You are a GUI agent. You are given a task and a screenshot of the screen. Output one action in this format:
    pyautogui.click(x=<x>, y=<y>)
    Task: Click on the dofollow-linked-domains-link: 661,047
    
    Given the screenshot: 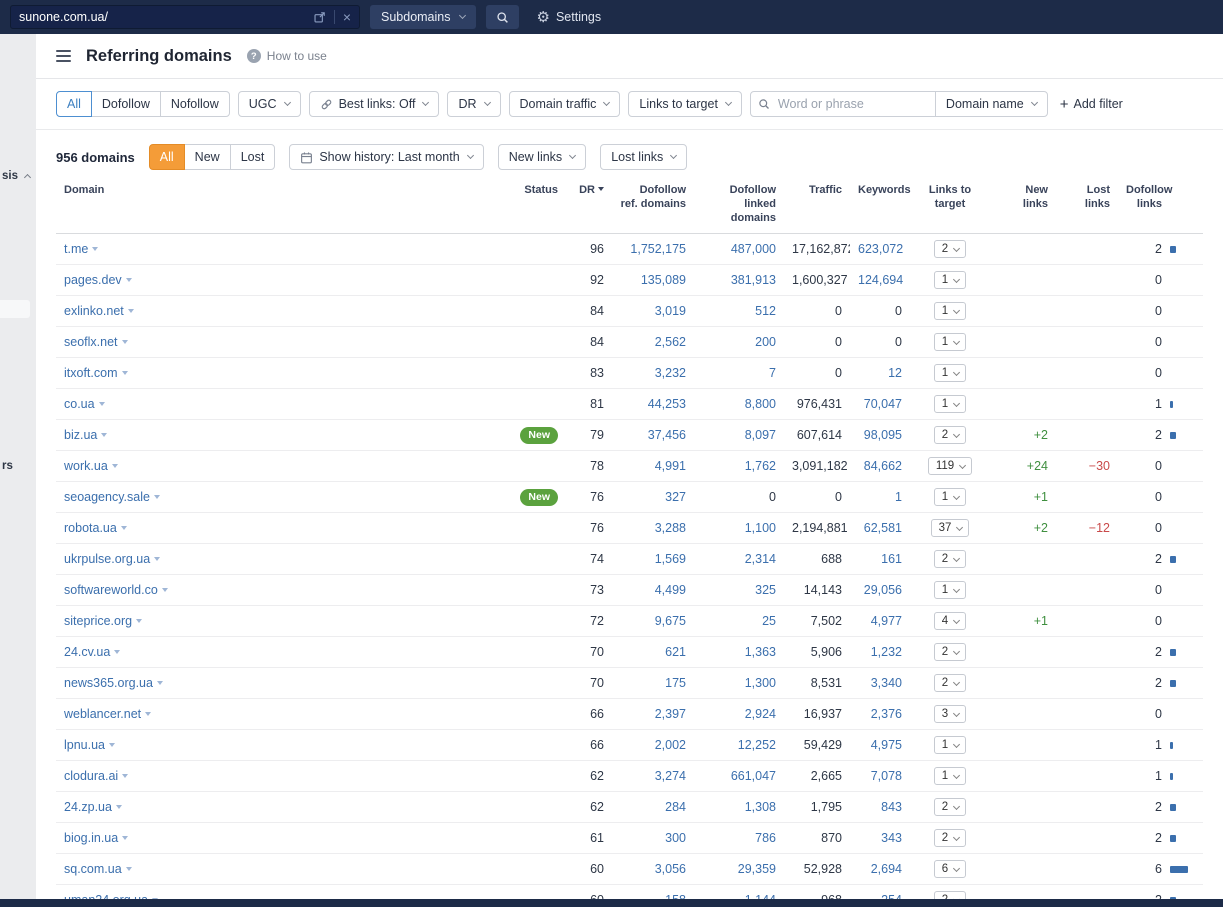 What is the action you would take?
    pyautogui.click(x=753, y=776)
    